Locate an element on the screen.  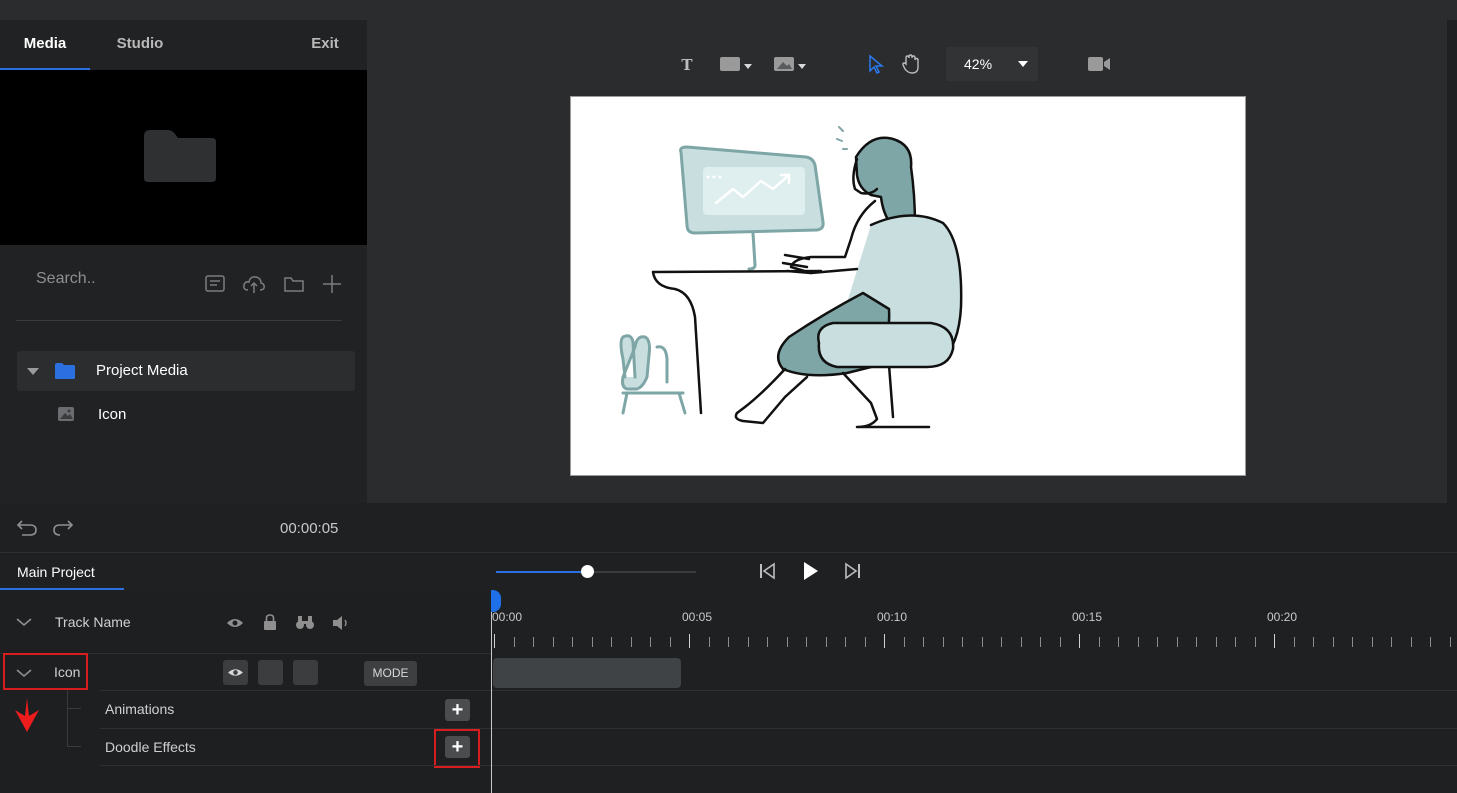
zoom-value: 42% is located at coordinates (978, 64).